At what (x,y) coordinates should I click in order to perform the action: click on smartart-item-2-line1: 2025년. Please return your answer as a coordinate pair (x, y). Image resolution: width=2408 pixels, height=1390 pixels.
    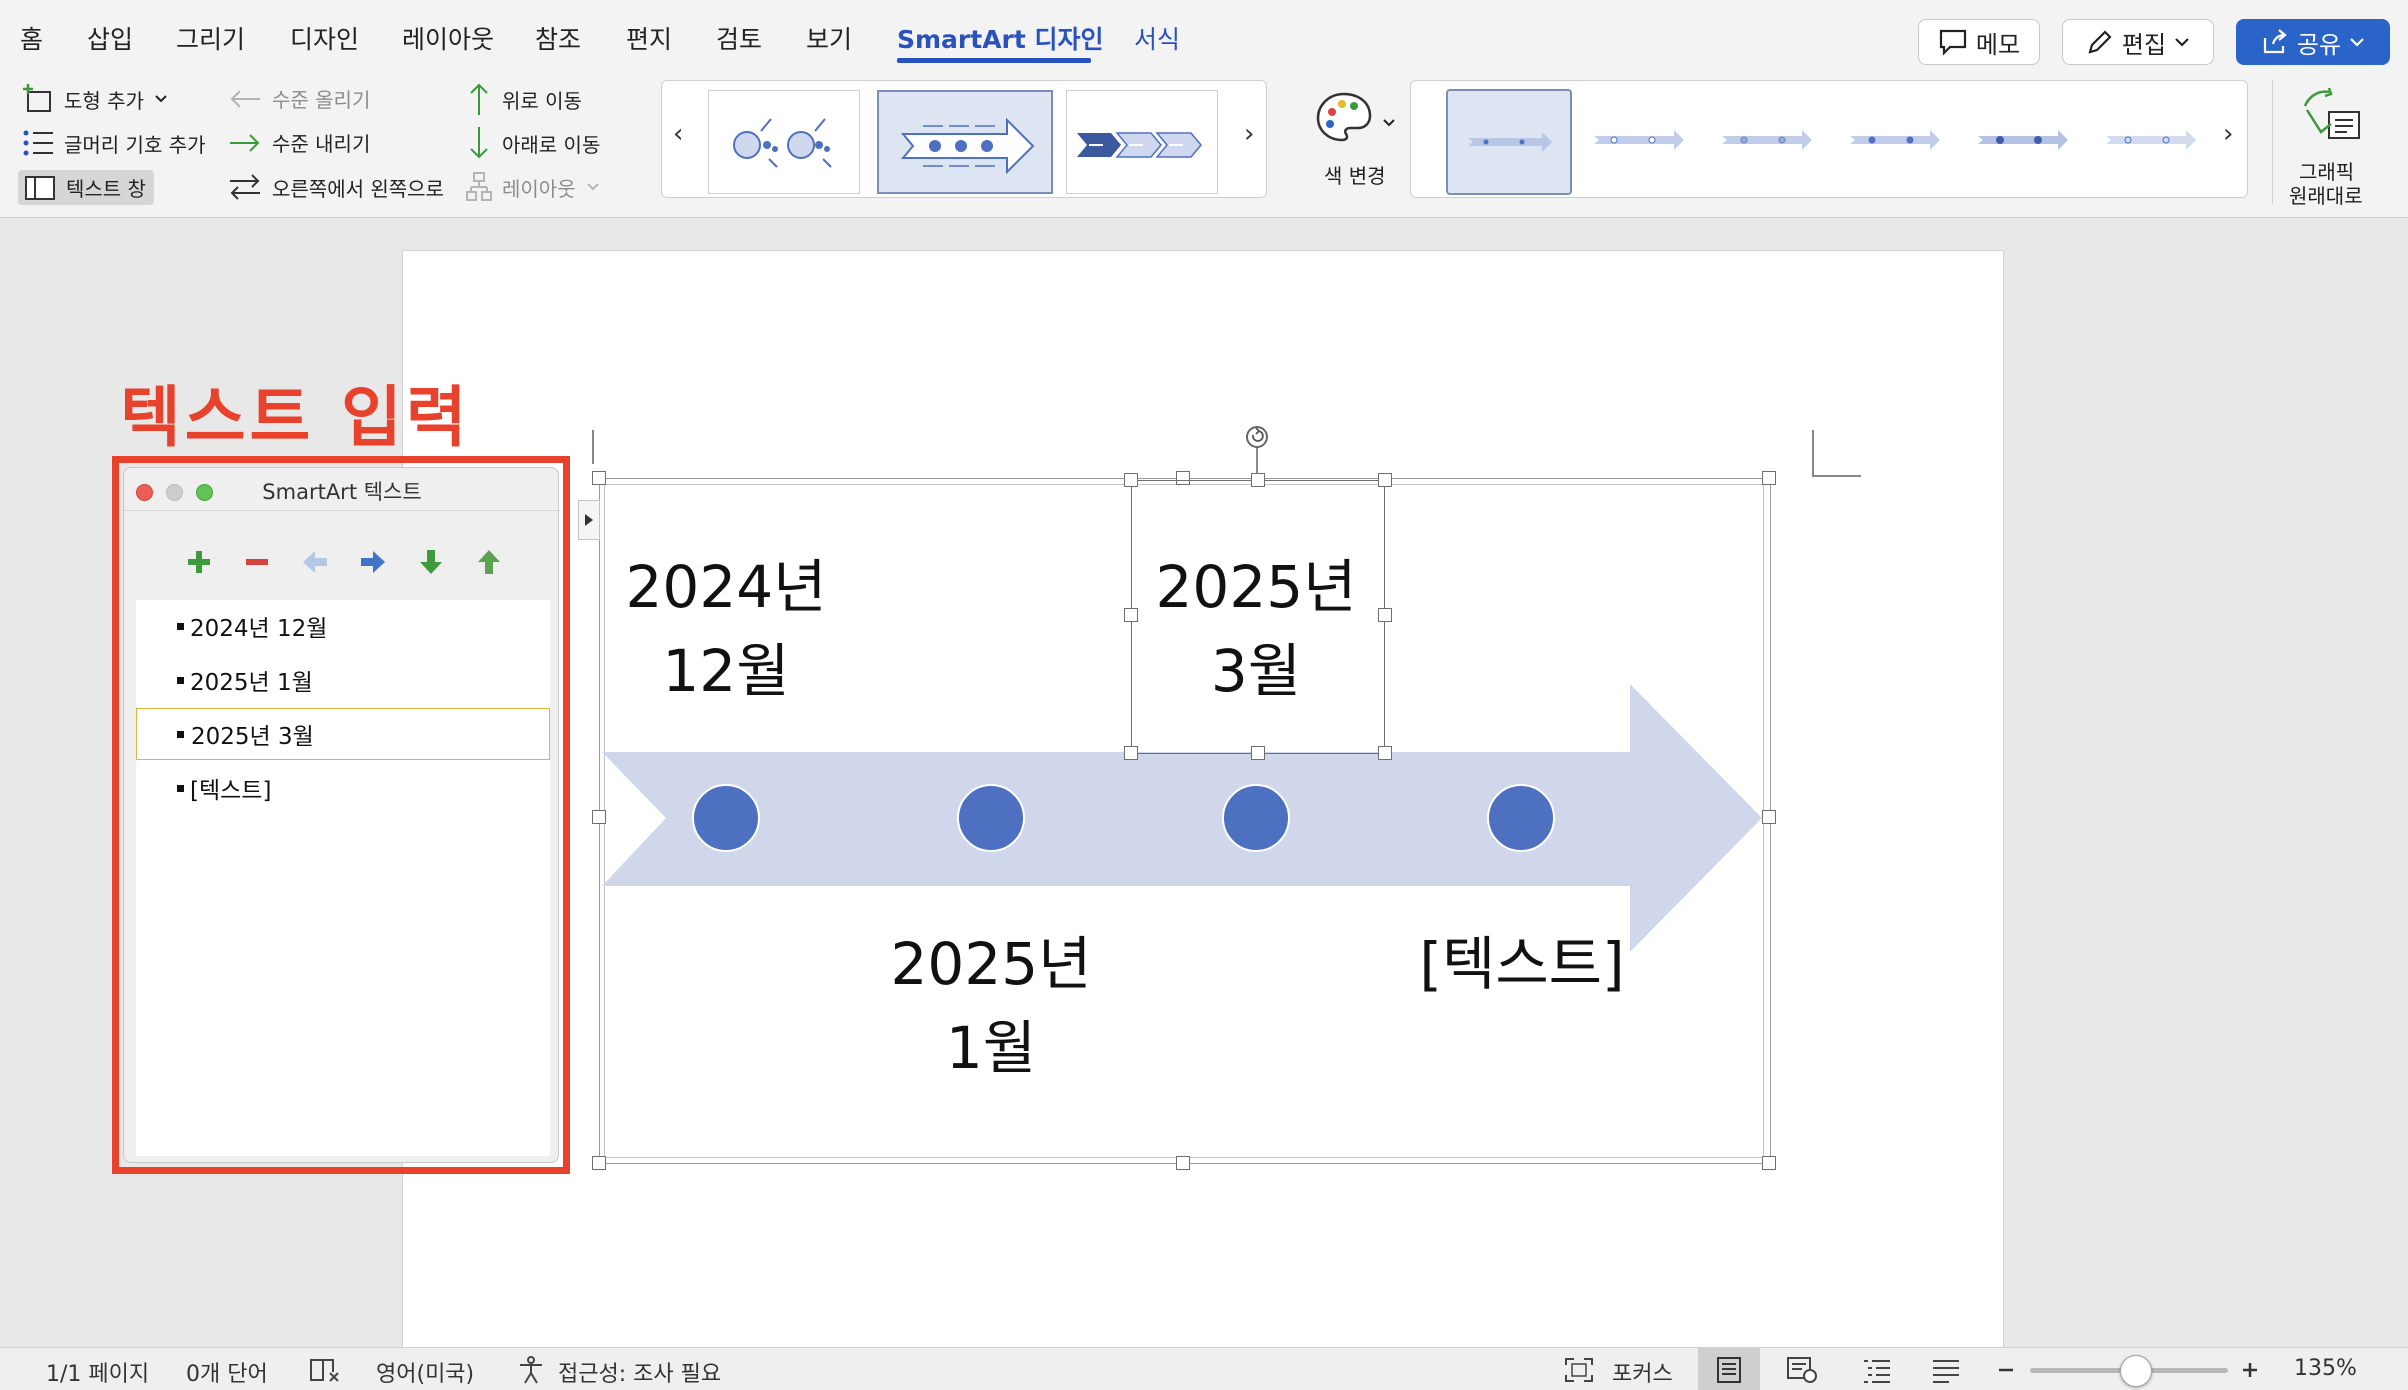
    Looking at the image, I should click on (991, 964).